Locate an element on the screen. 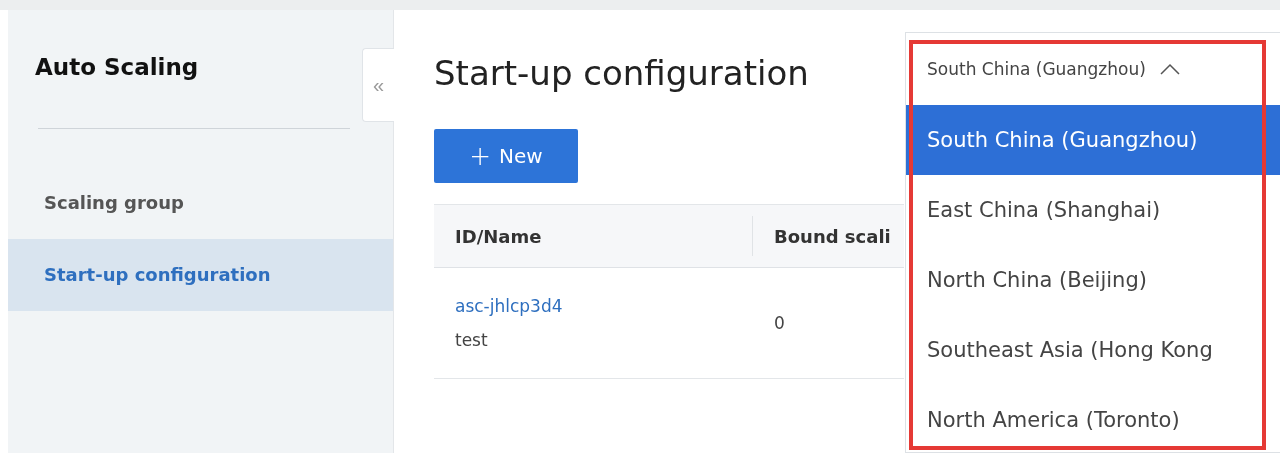  column-header: Bound scali is located at coordinates (832, 236).